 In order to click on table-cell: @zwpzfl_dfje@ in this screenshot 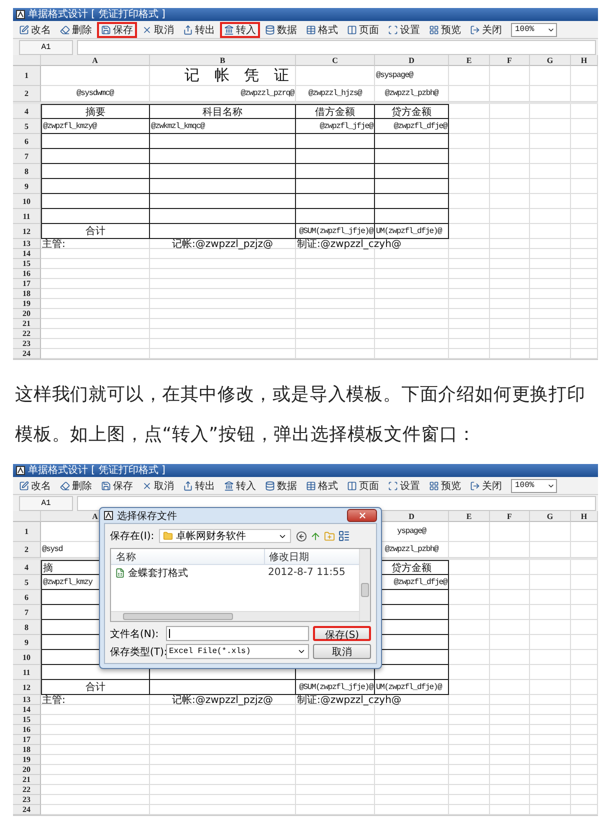, I will do `click(412, 126)`.